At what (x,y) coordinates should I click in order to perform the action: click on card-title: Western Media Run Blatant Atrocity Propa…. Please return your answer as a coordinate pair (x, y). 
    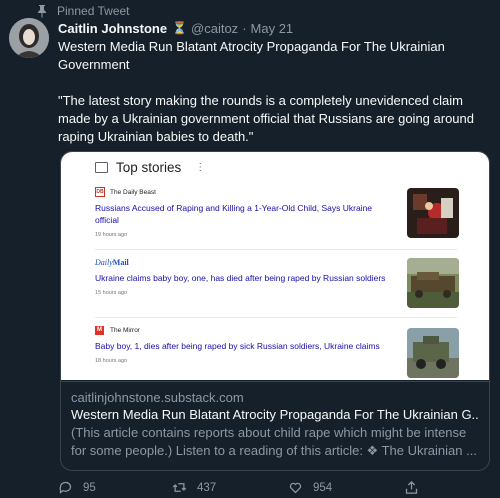
    Looking at the image, I should click on (275, 414).